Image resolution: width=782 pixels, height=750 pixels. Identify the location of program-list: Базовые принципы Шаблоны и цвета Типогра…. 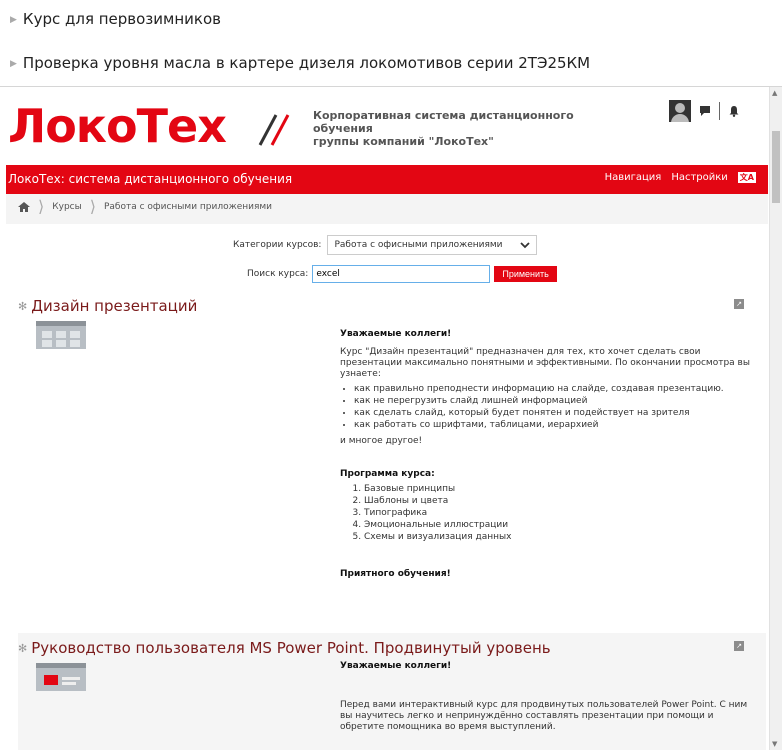
(547, 513).